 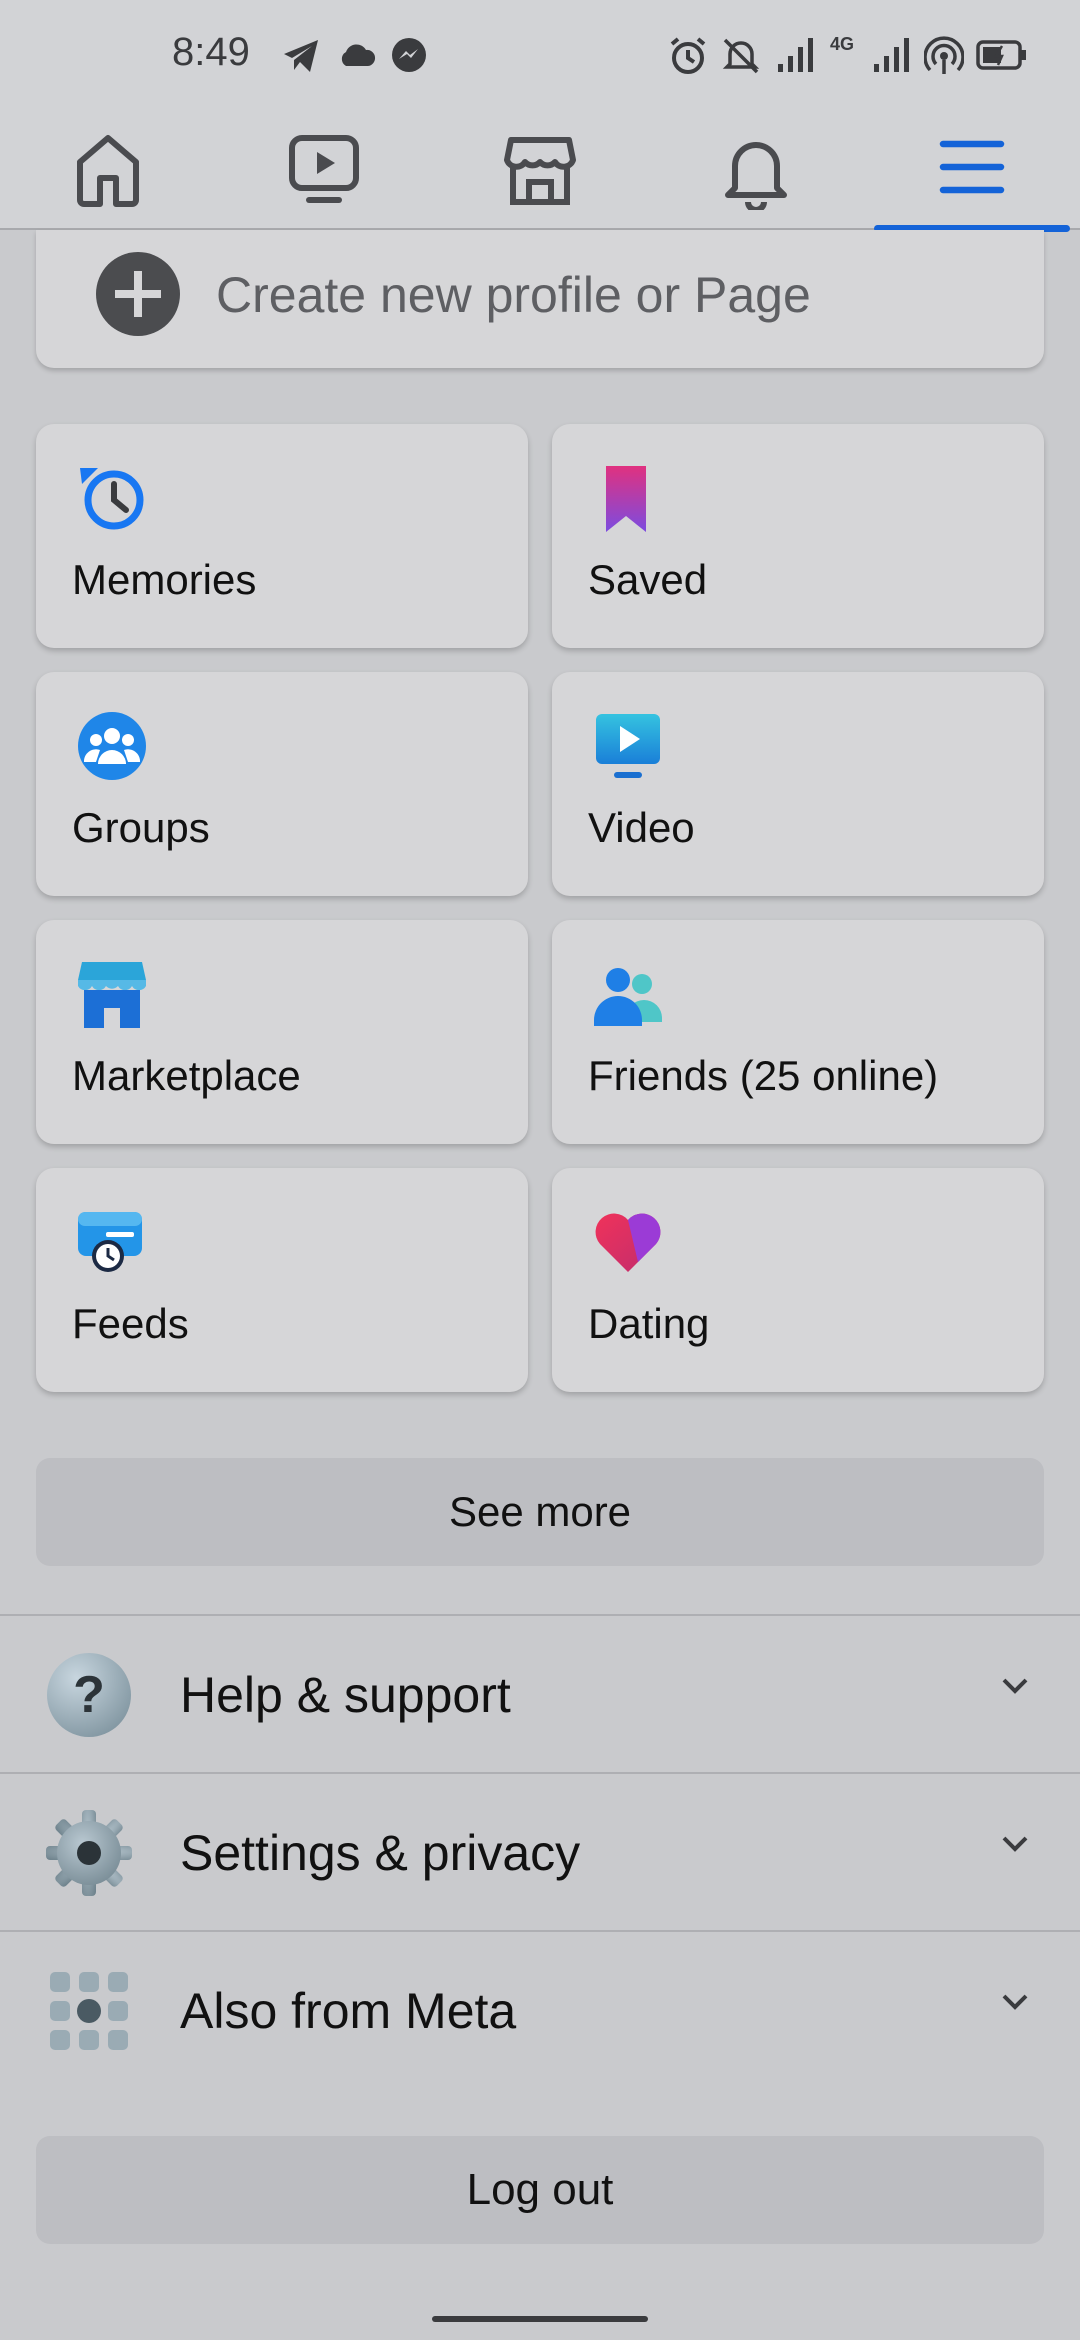 What do you see at coordinates (358, 55) in the screenshot?
I see `cloud-icon` at bounding box center [358, 55].